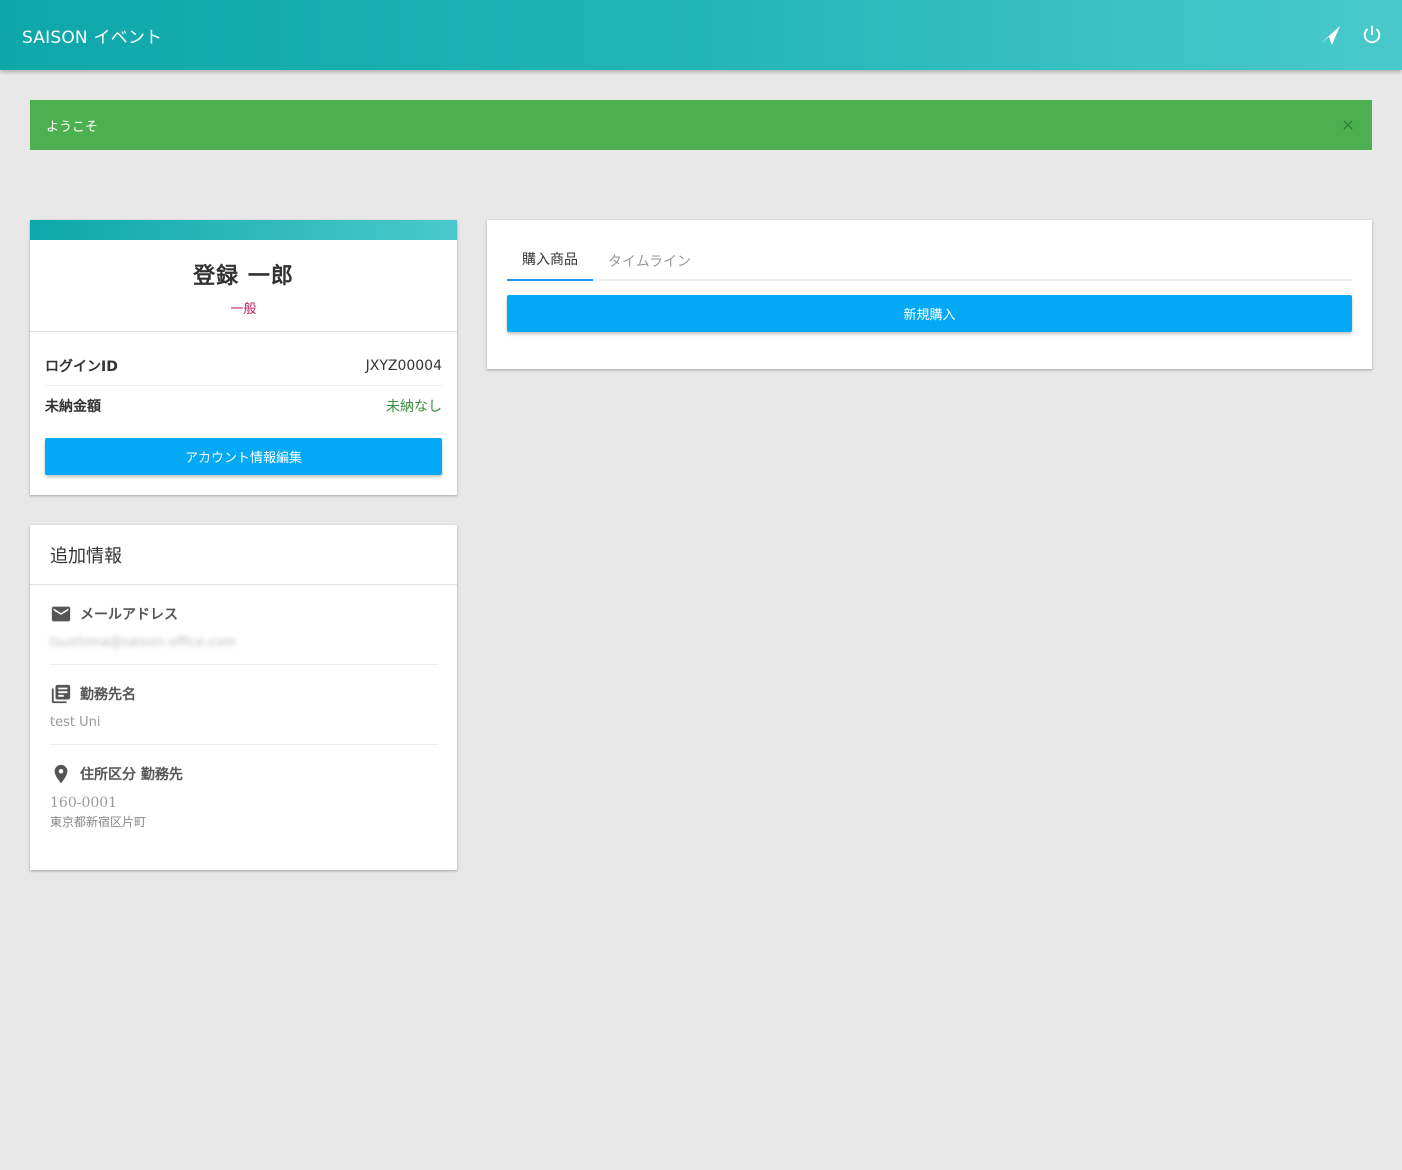 The image size is (1402, 1170). I want to click on profile-card-band, so click(243, 230).